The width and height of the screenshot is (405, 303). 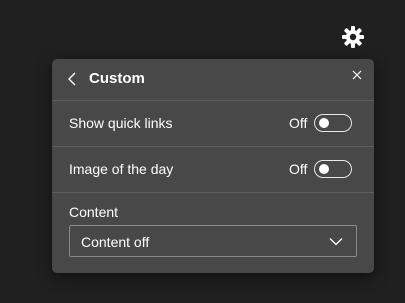 I want to click on content-label: Content, so click(x=94, y=212).